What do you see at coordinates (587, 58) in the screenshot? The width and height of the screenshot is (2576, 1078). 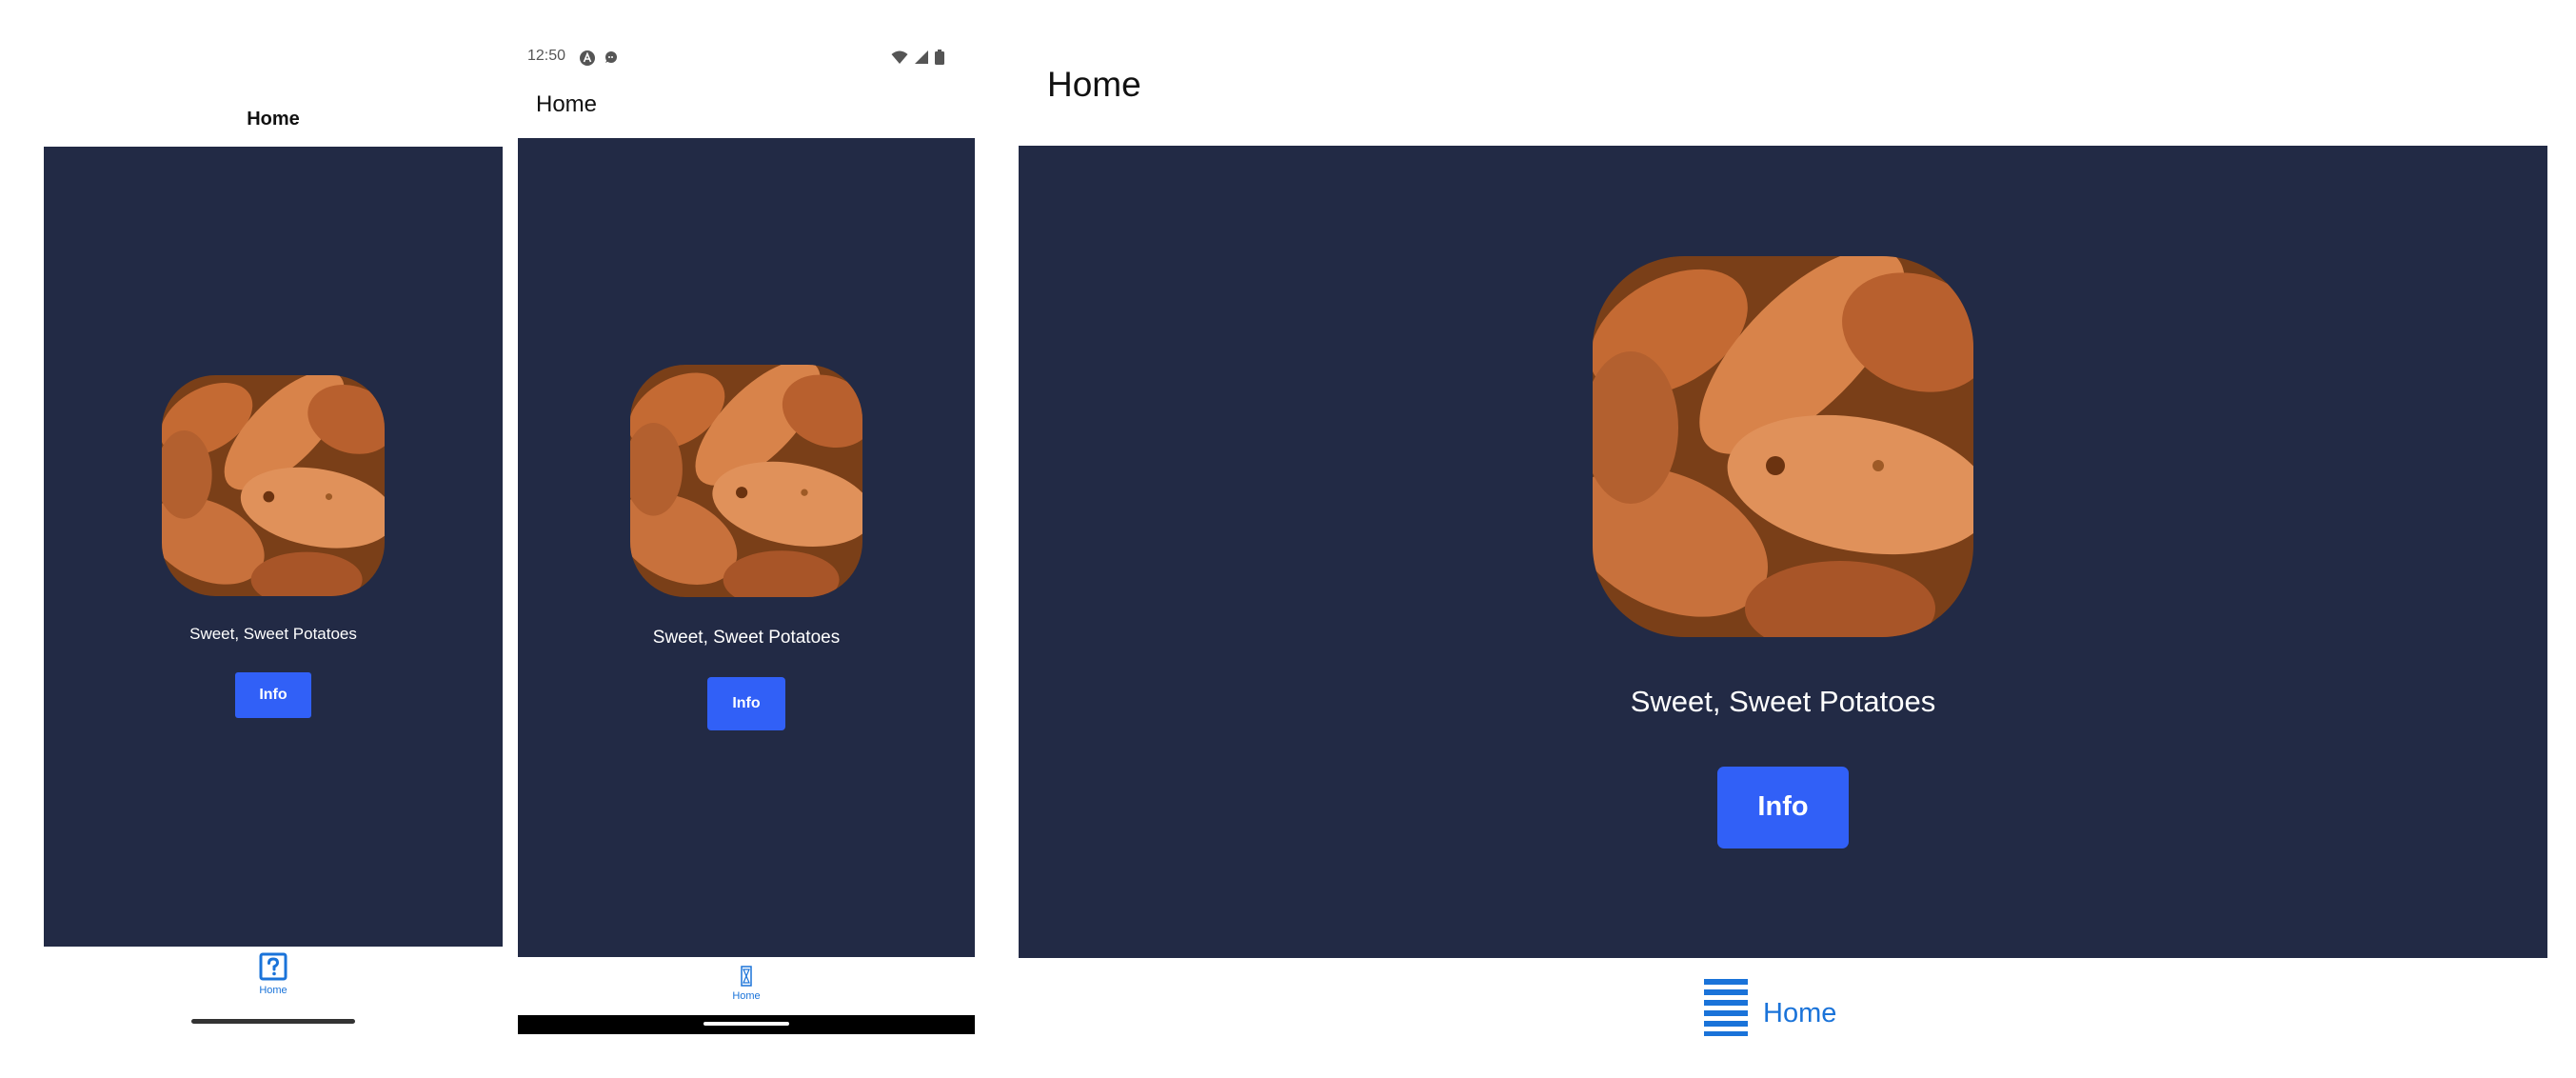 I see `notification-a-icon` at bounding box center [587, 58].